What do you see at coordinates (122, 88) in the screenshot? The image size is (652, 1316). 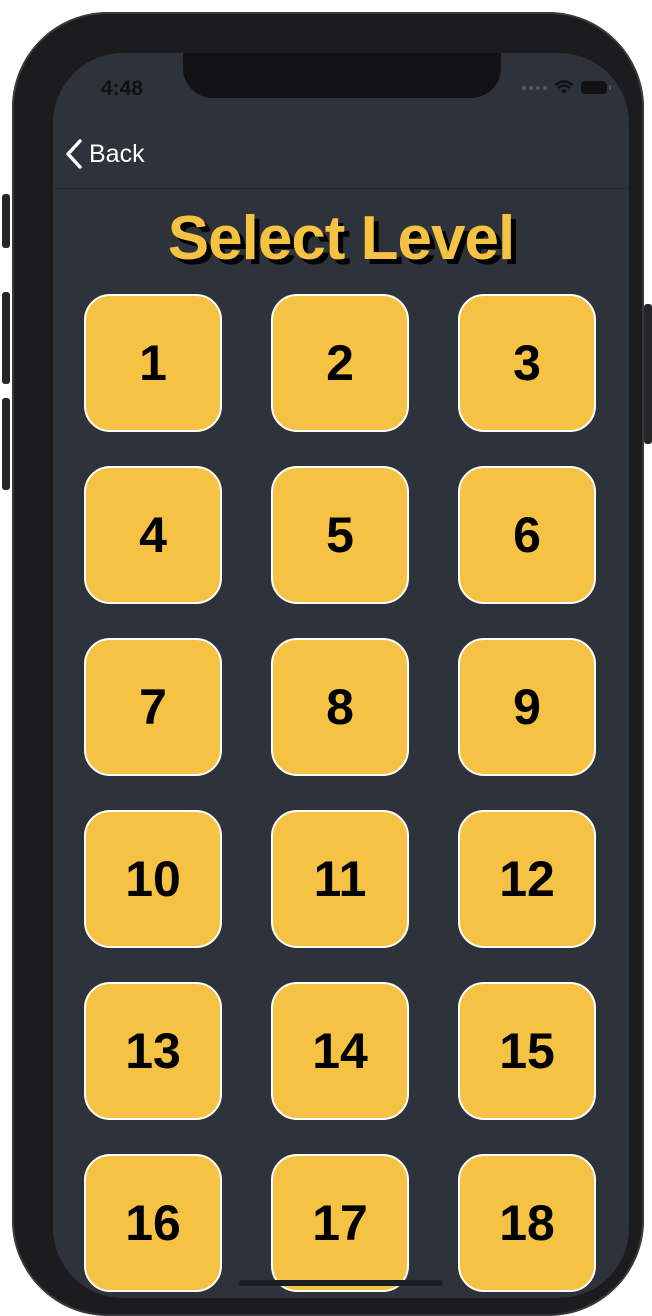 I see `status-time: 4:48` at bounding box center [122, 88].